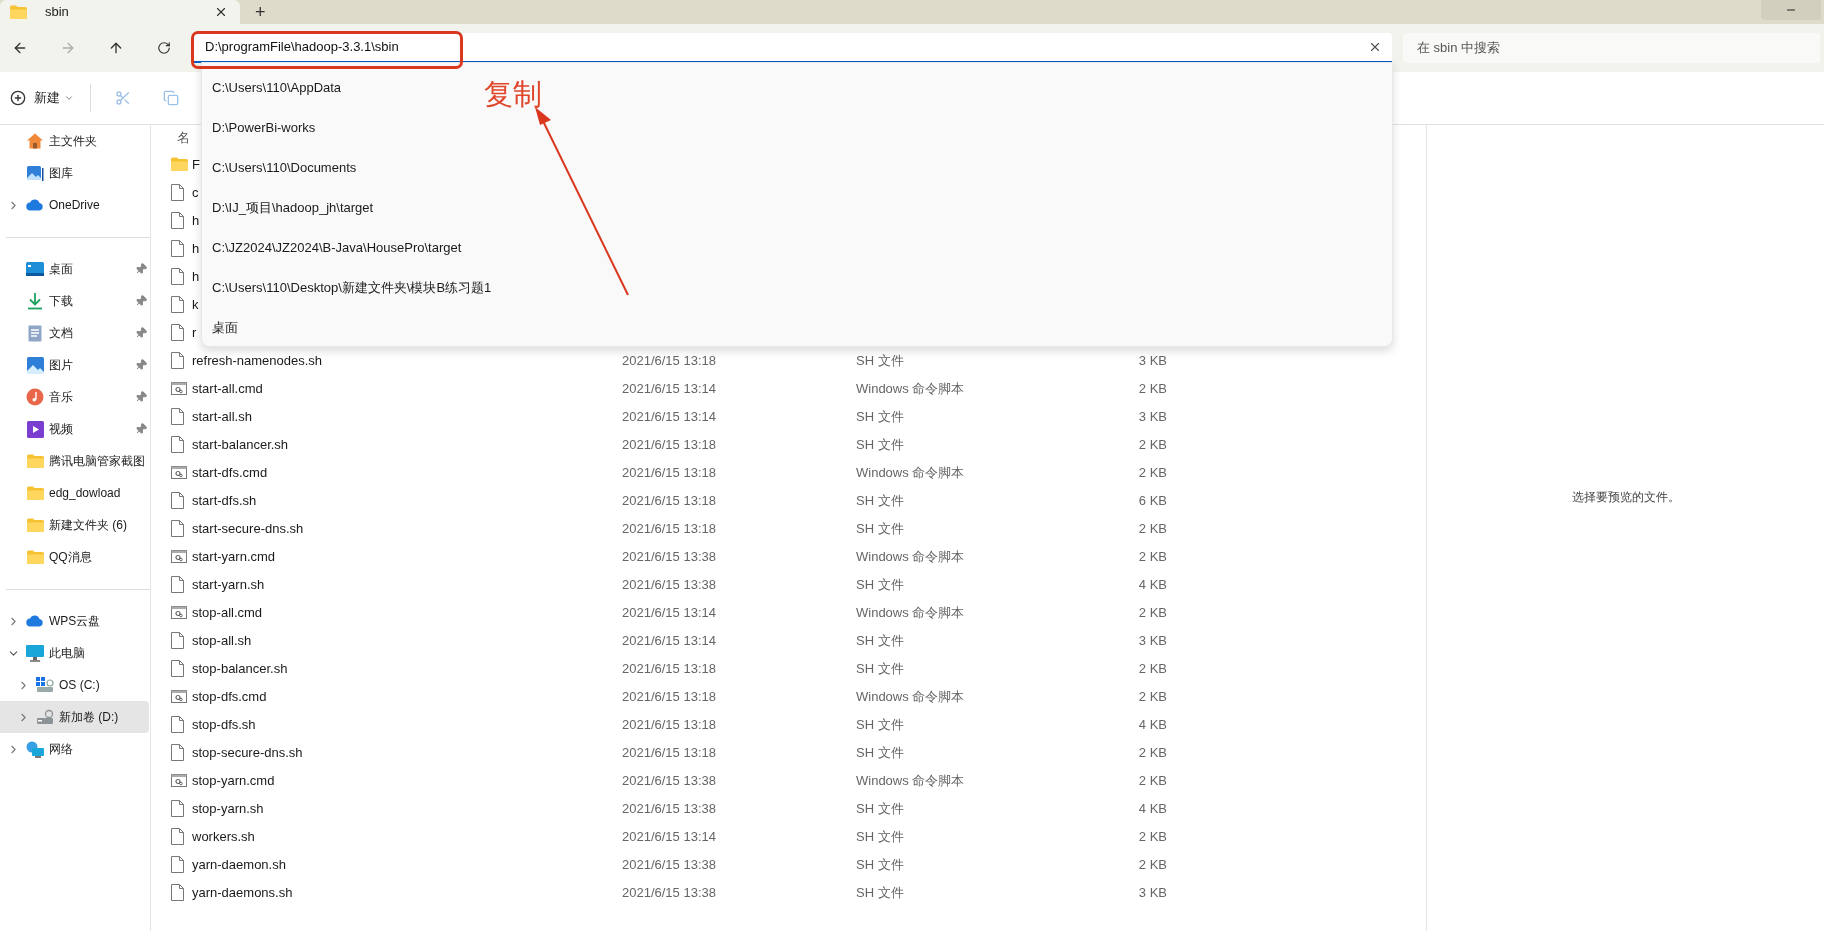 Image resolution: width=1824 pixels, height=932 pixels. Describe the element at coordinates (224, 724) in the screenshot. I see `file-name: stop-dfs.sh` at that location.